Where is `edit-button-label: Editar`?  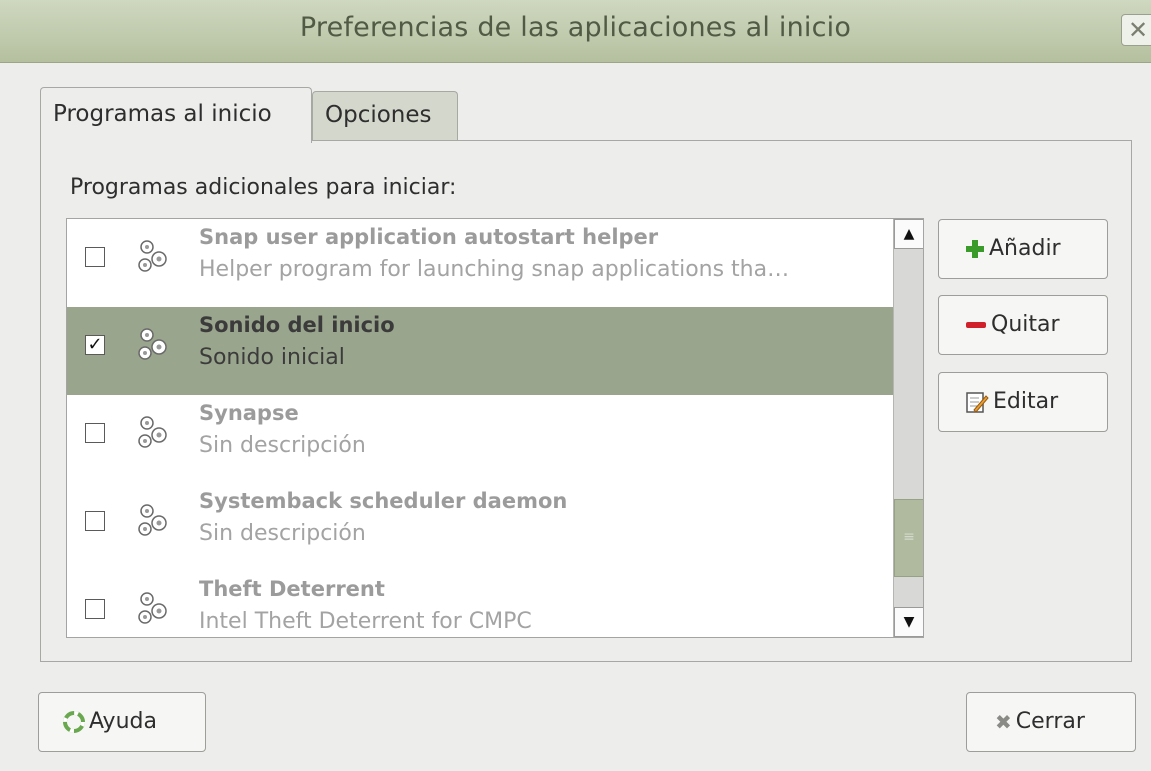
edit-button-label: Editar is located at coordinates (1026, 401).